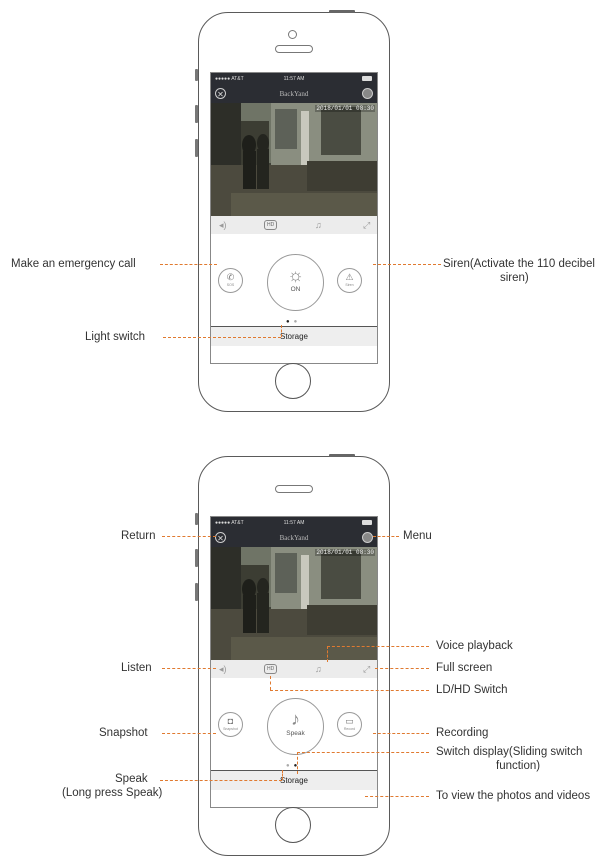 The width and height of the screenshot is (614, 860). I want to click on callout-line-light-v, so click(281, 331).